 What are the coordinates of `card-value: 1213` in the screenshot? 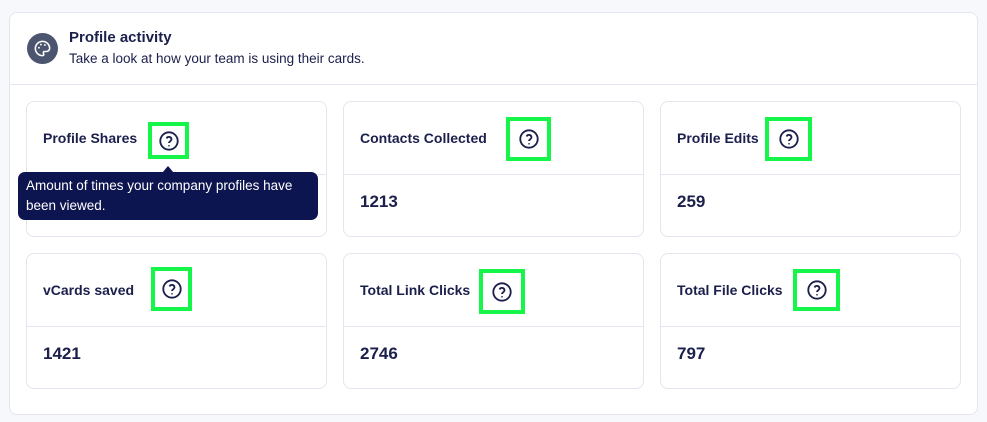 It's located at (379, 201).